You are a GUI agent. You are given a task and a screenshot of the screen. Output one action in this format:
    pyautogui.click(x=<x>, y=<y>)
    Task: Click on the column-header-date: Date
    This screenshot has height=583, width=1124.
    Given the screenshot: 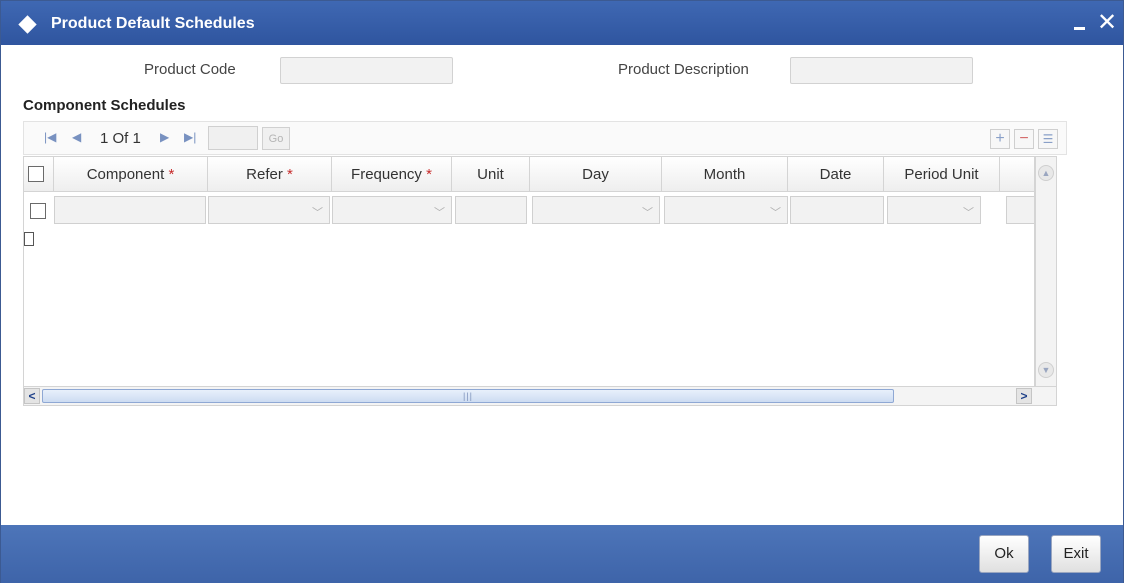 What is the action you would take?
    pyautogui.click(x=836, y=174)
    